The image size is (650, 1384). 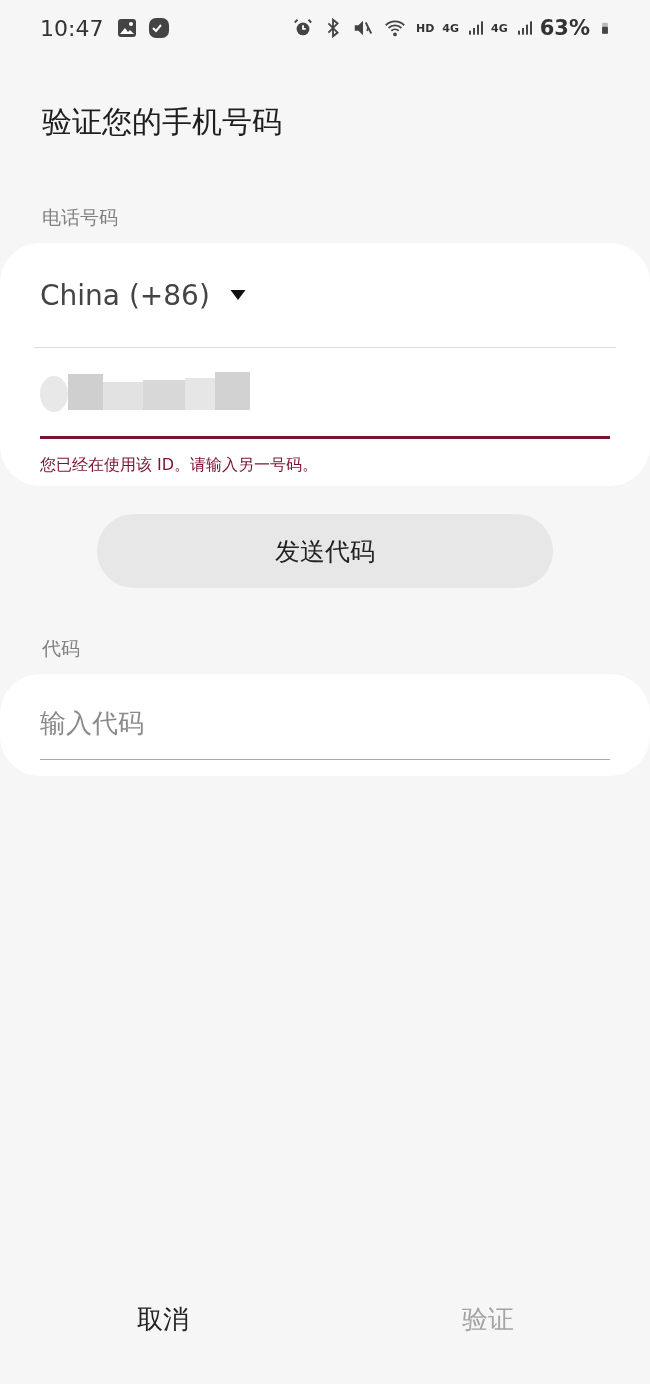 I want to click on battery-percent: 63%, so click(x=564, y=28).